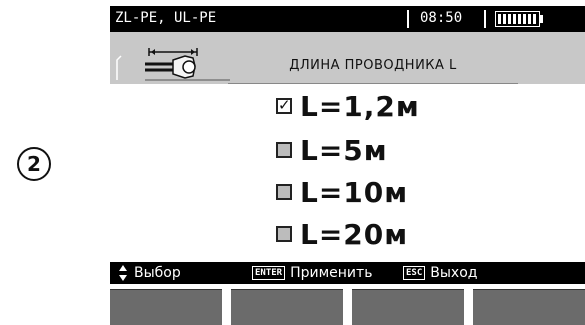  I want to click on step-number: 2, so click(34, 164).